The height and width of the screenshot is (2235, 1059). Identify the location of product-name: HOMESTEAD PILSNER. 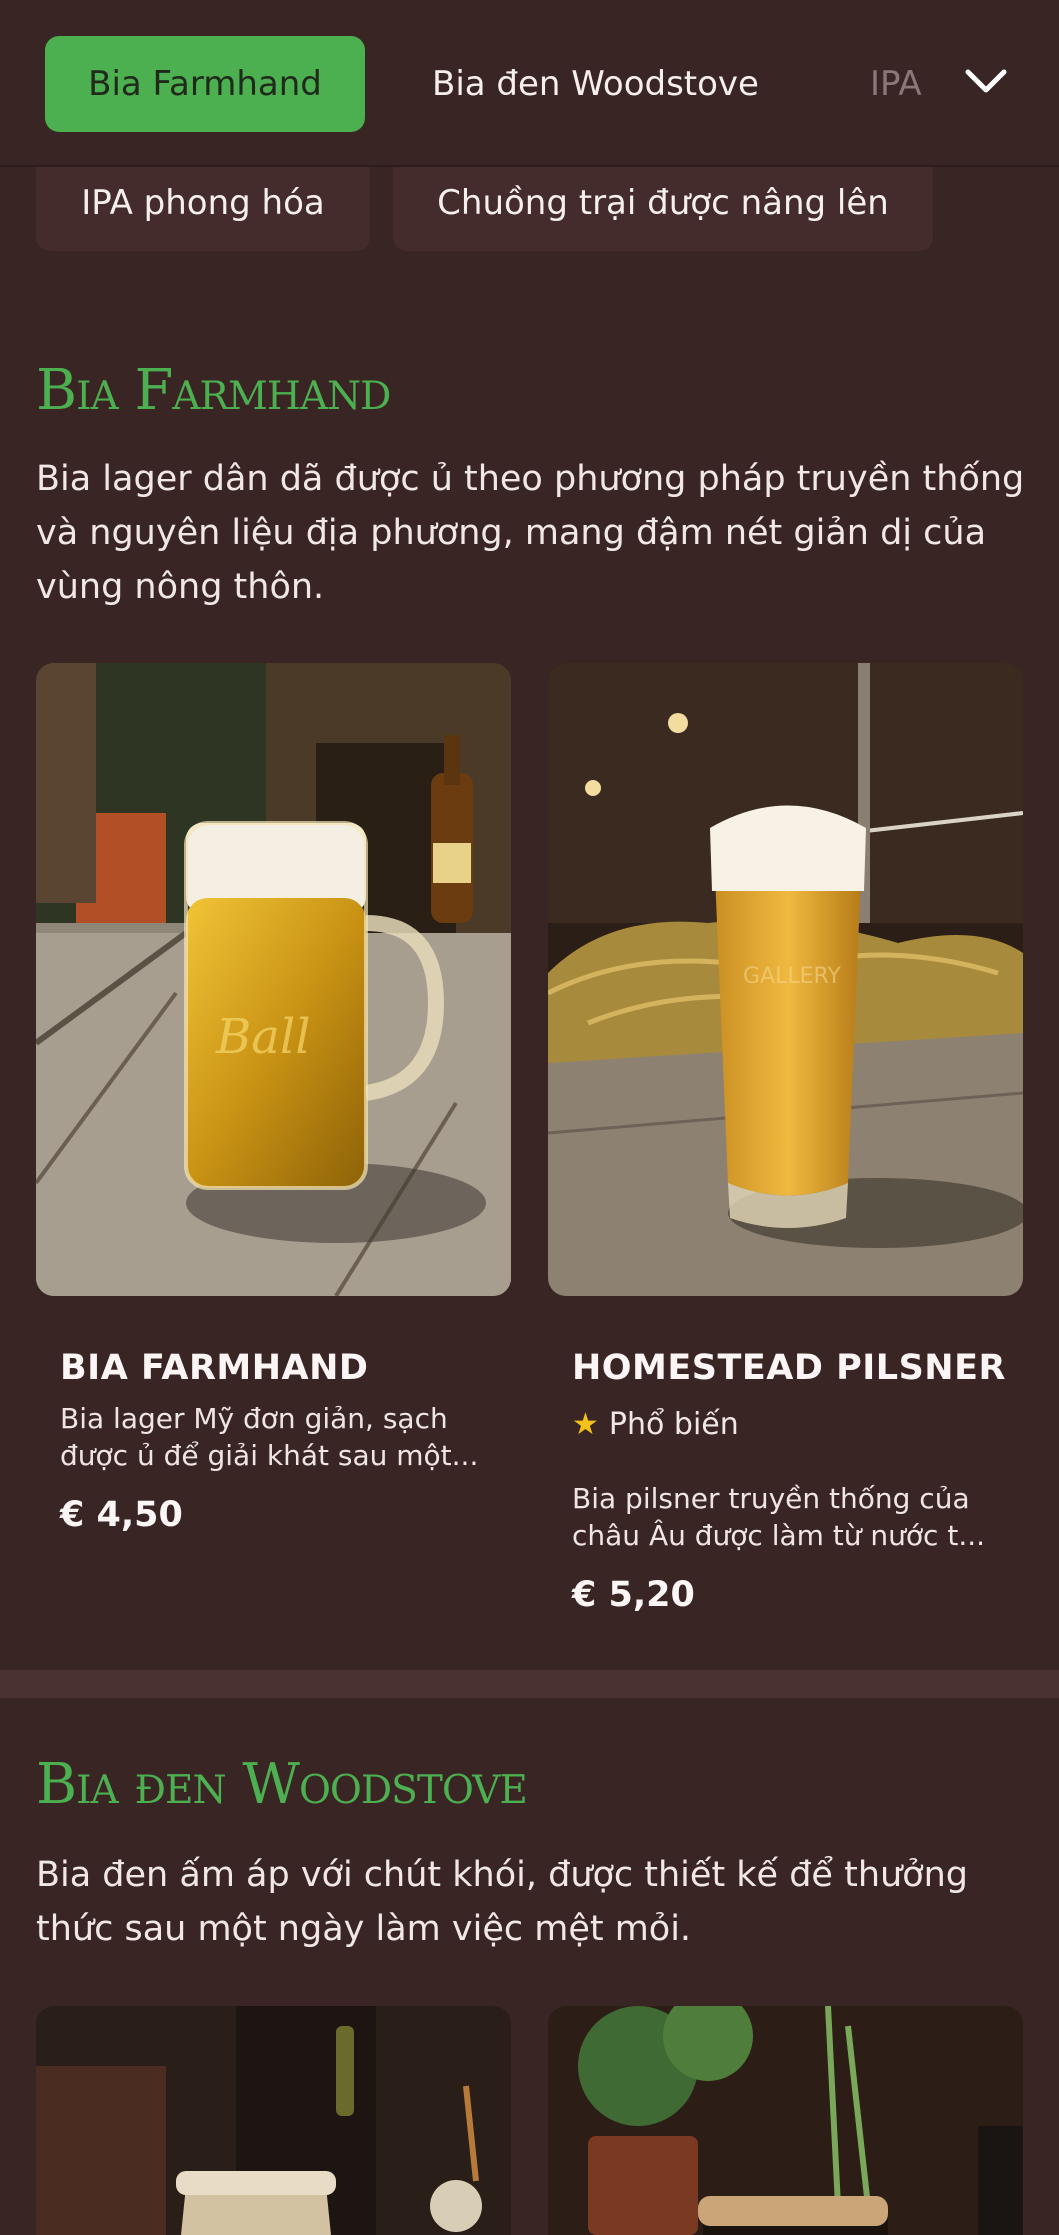
(789, 1368).